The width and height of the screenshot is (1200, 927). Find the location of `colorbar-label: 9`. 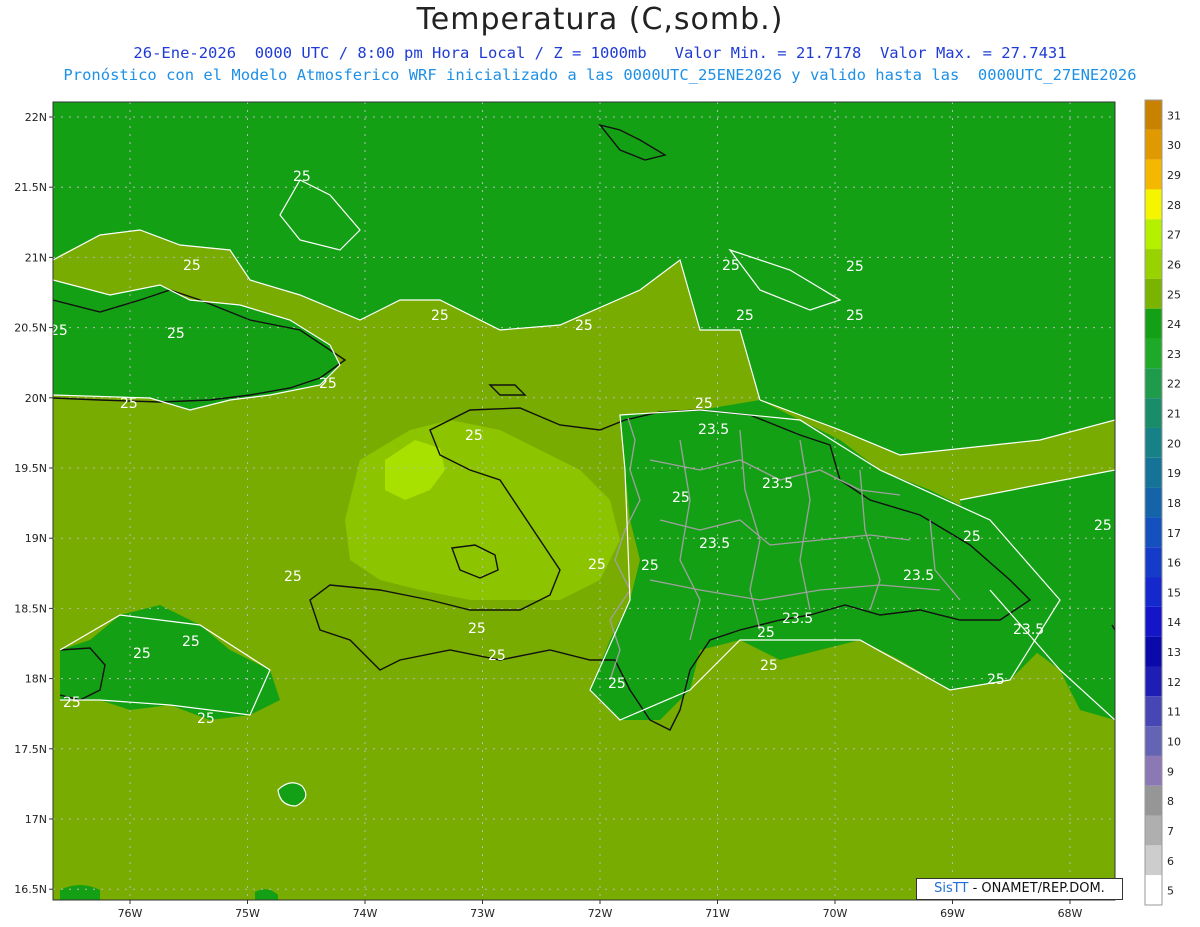

colorbar-label: 9 is located at coordinates (1170, 771).